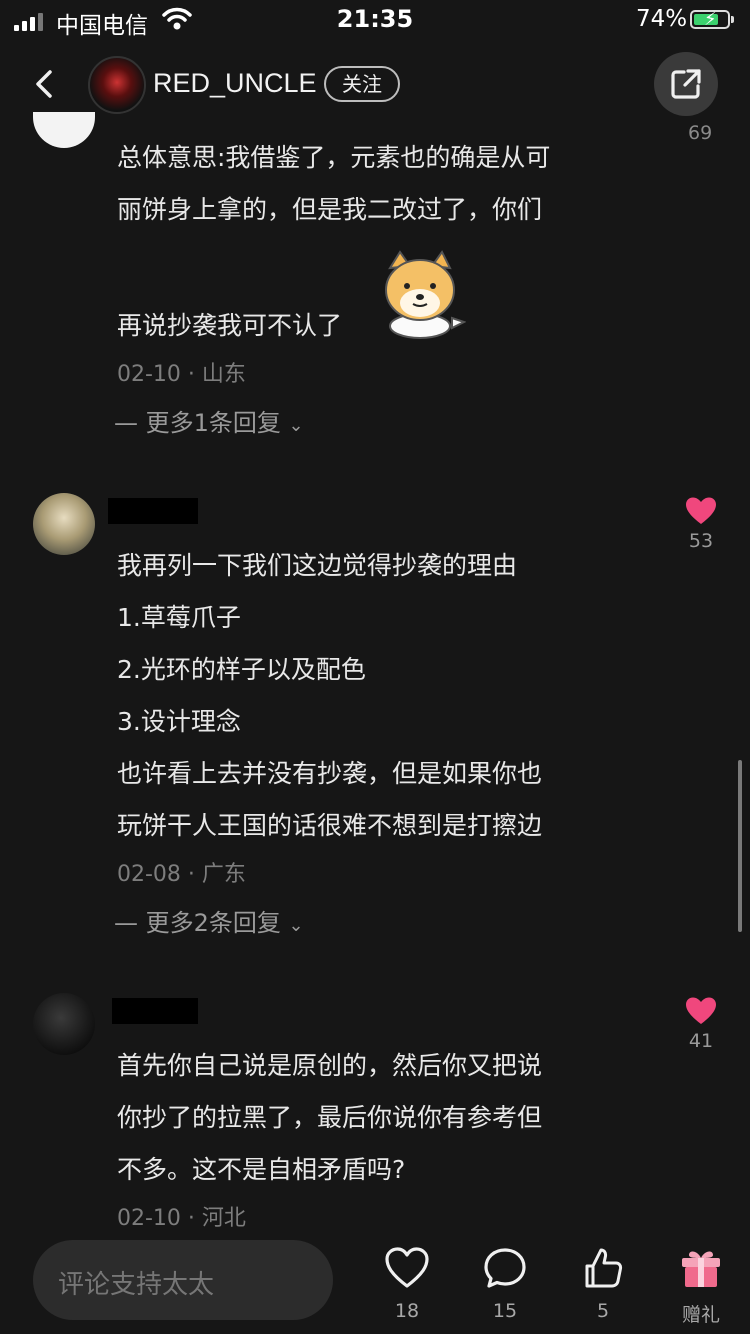 The image size is (750, 1334). I want to click on like-count: 53, so click(701, 541).